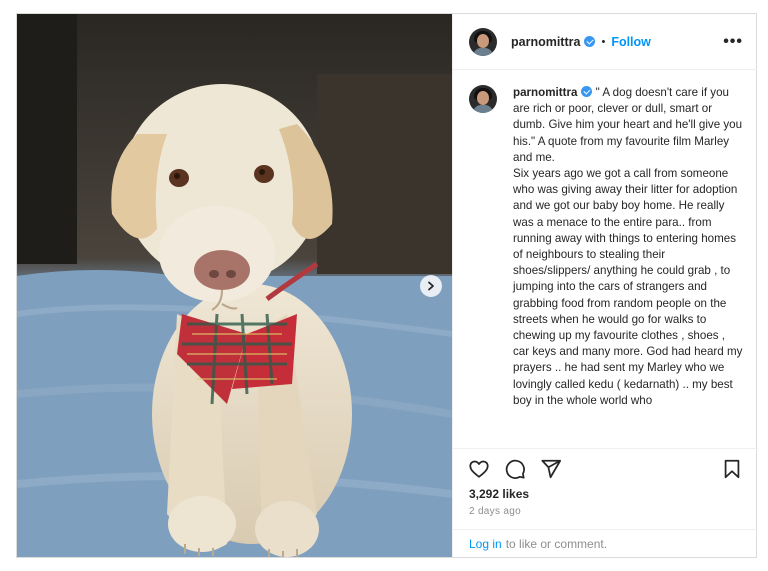 This screenshot has height=571, width=768. What do you see at coordinates (605, 468) in the screenshot?
I see `action-bar` at bounding box center [605, 468].